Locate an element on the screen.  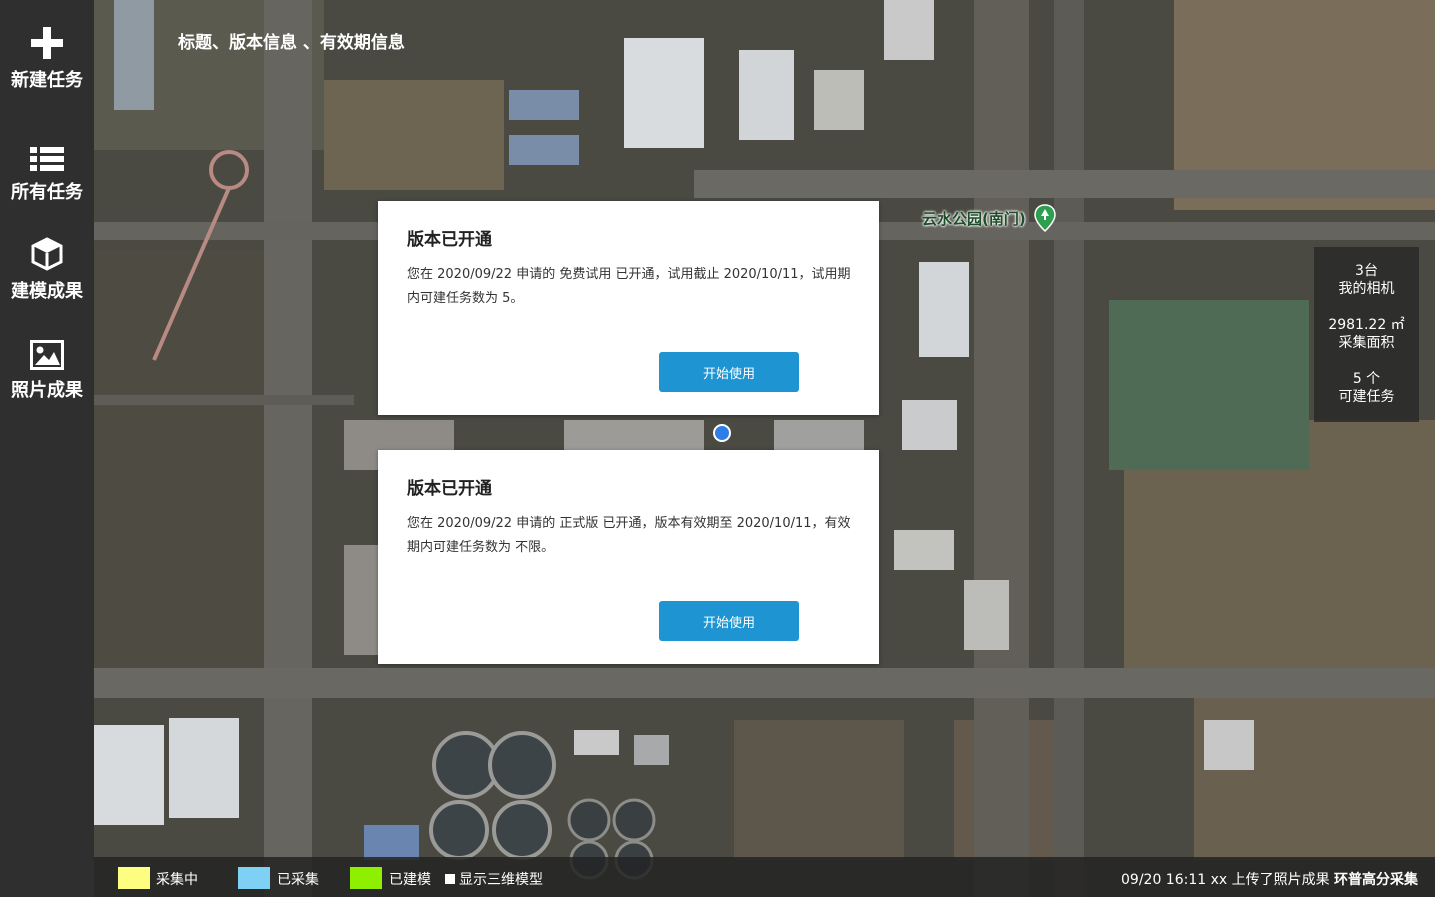
sidebar: 新建任务 所有任务 建模成果 照片成果 is located at coordinates (47, 448).